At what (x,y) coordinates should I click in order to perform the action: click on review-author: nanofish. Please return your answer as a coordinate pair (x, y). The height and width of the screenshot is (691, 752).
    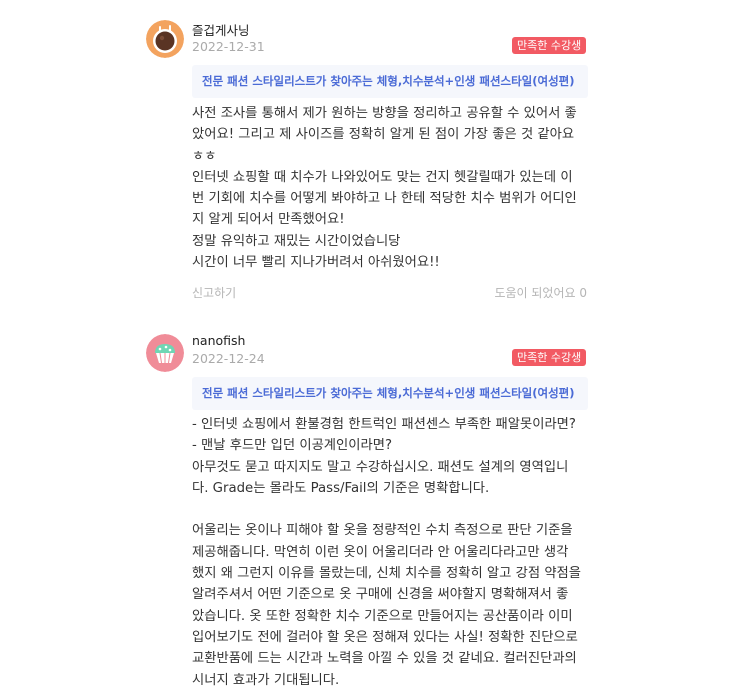
    Looking at the image, I should click on (219, 340).